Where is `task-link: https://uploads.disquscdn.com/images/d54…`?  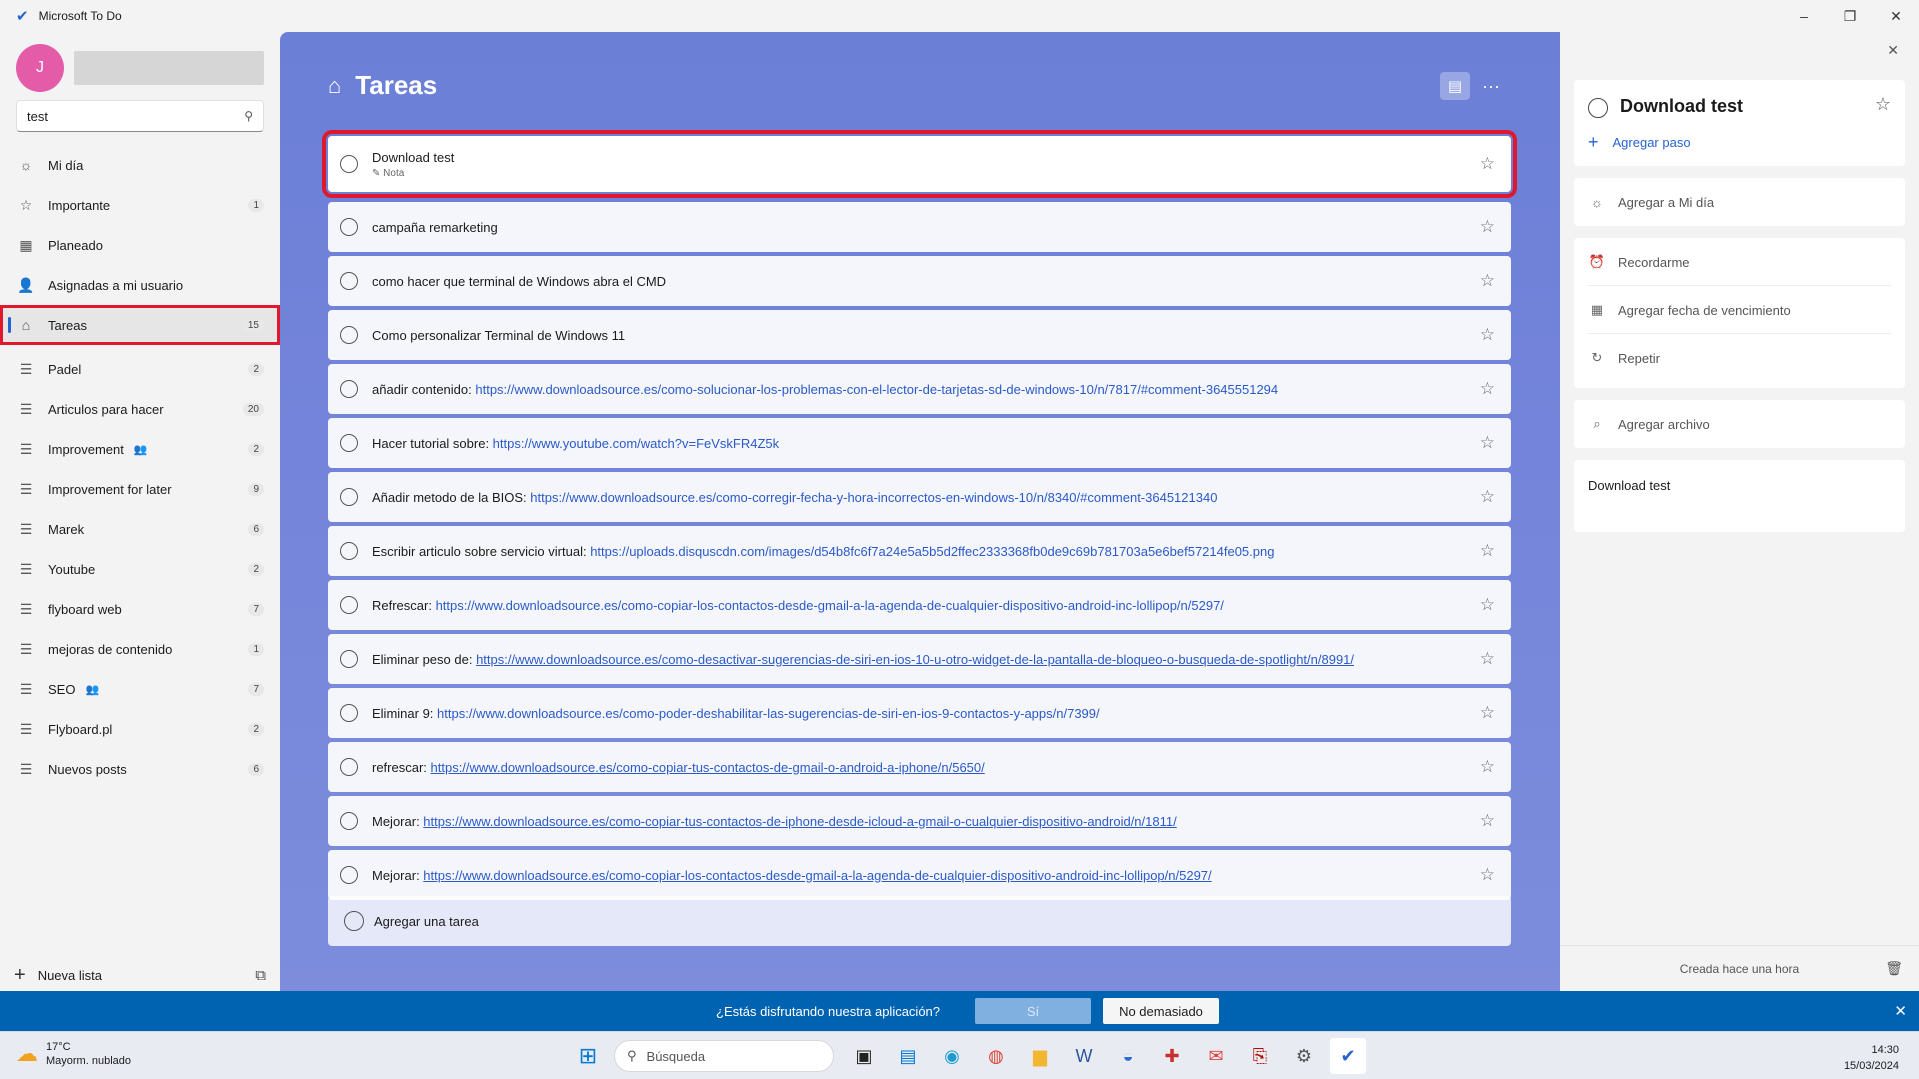 task-link: https://uploads.disquscdn.com/images/d54… is located at coordinates (932, 551).